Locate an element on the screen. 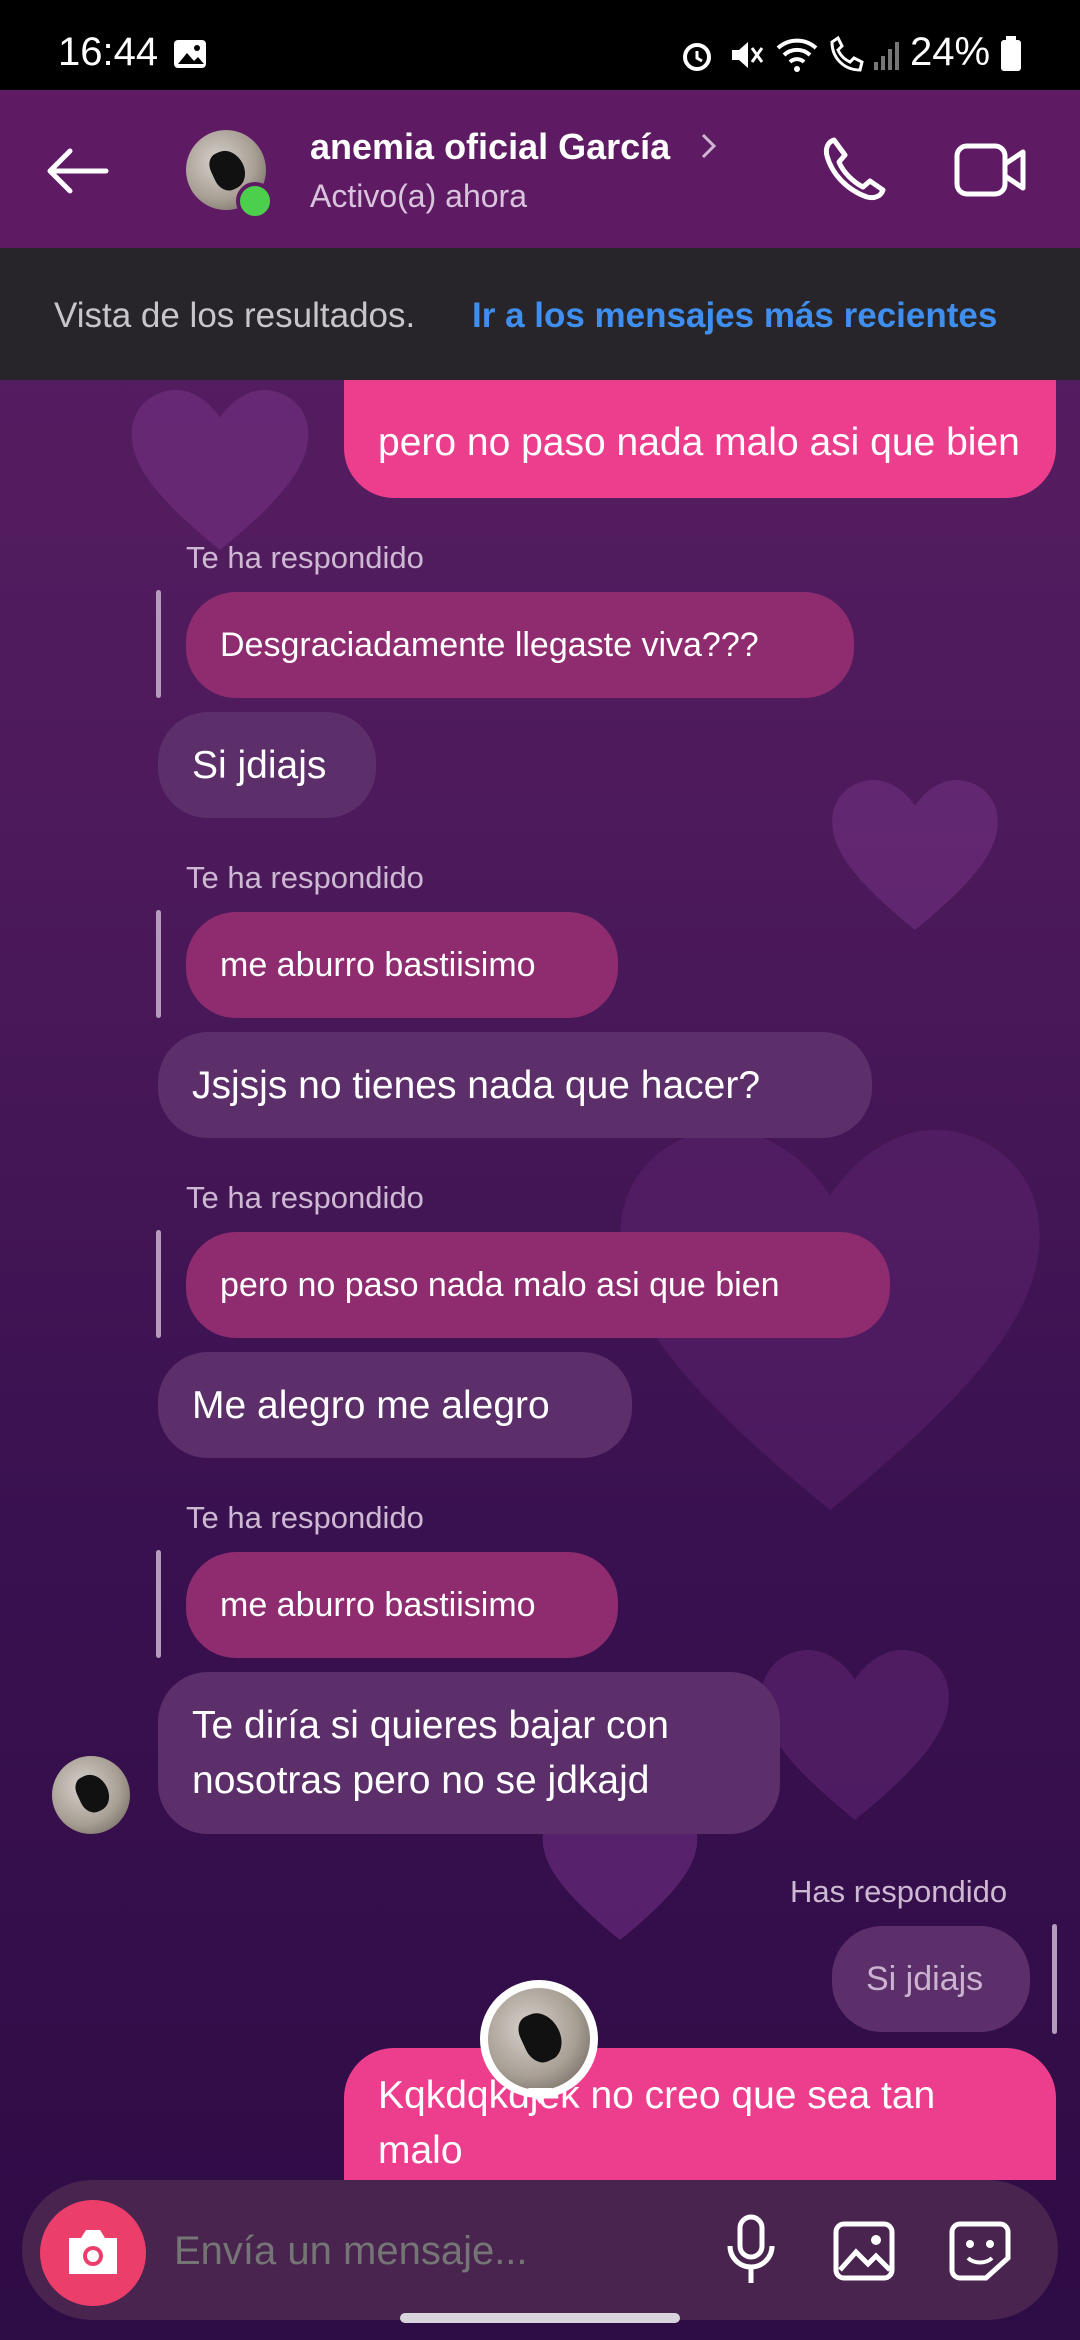 The height and width of the screenshot is (2340, 1080). battery-icon is located at coordinates (1011, 53).